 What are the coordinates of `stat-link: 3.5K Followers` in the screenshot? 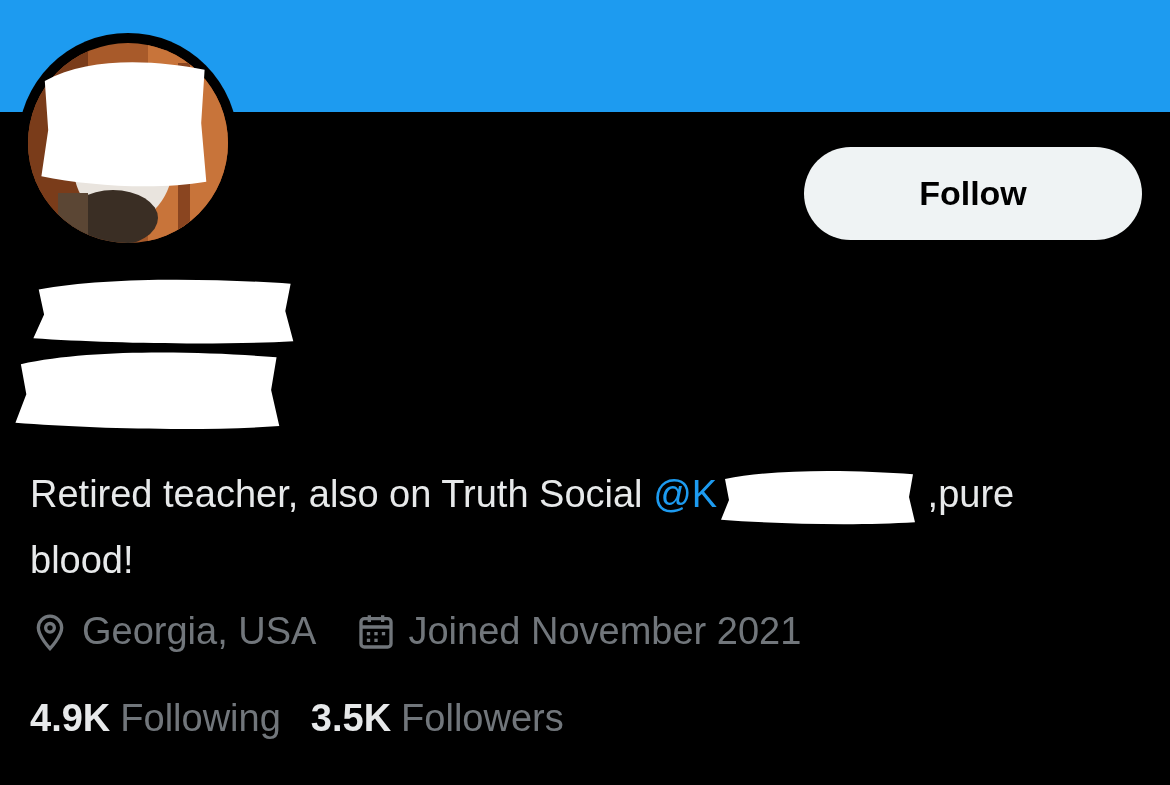 It's located at (437, 718).